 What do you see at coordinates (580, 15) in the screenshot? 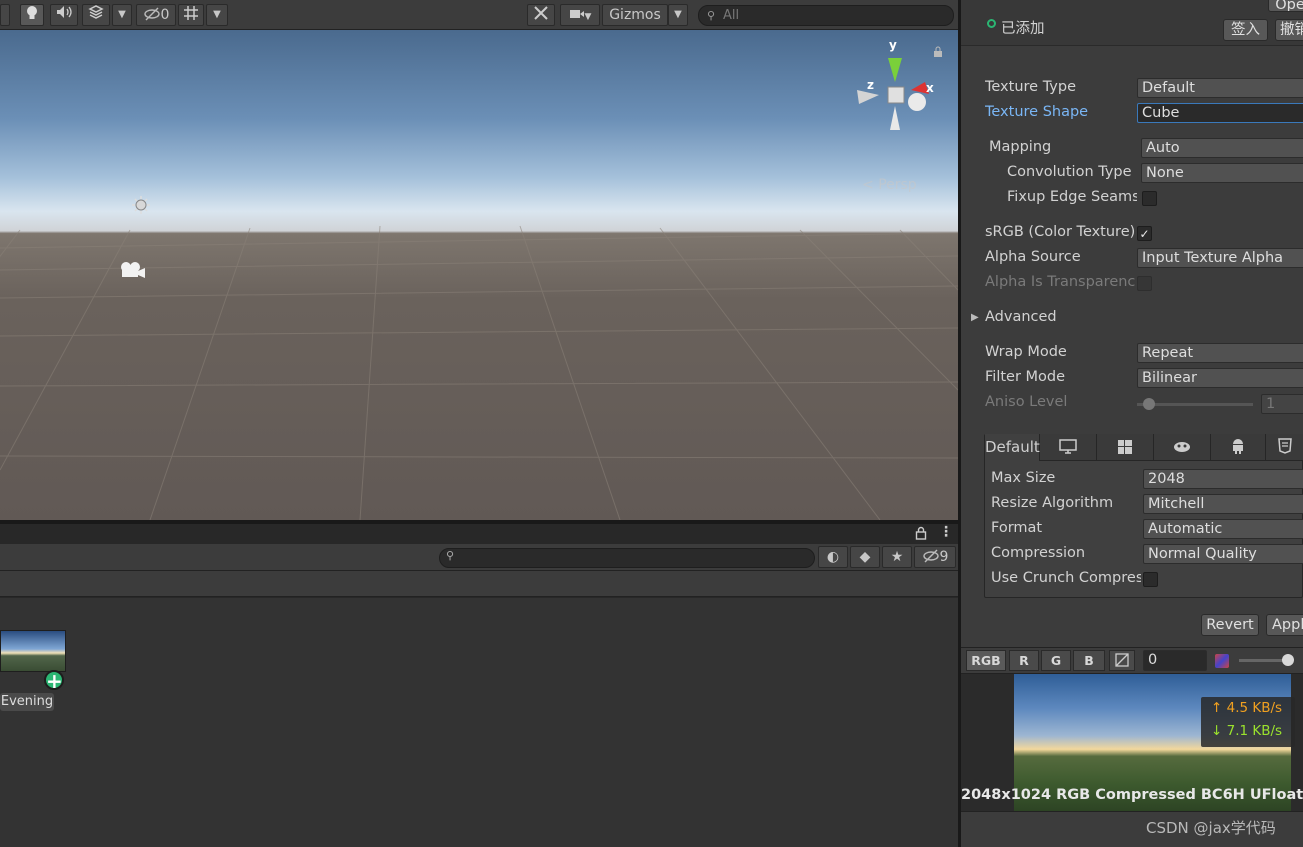
I see `camera-settings-button: ▼` at bounding box center [580, 15].